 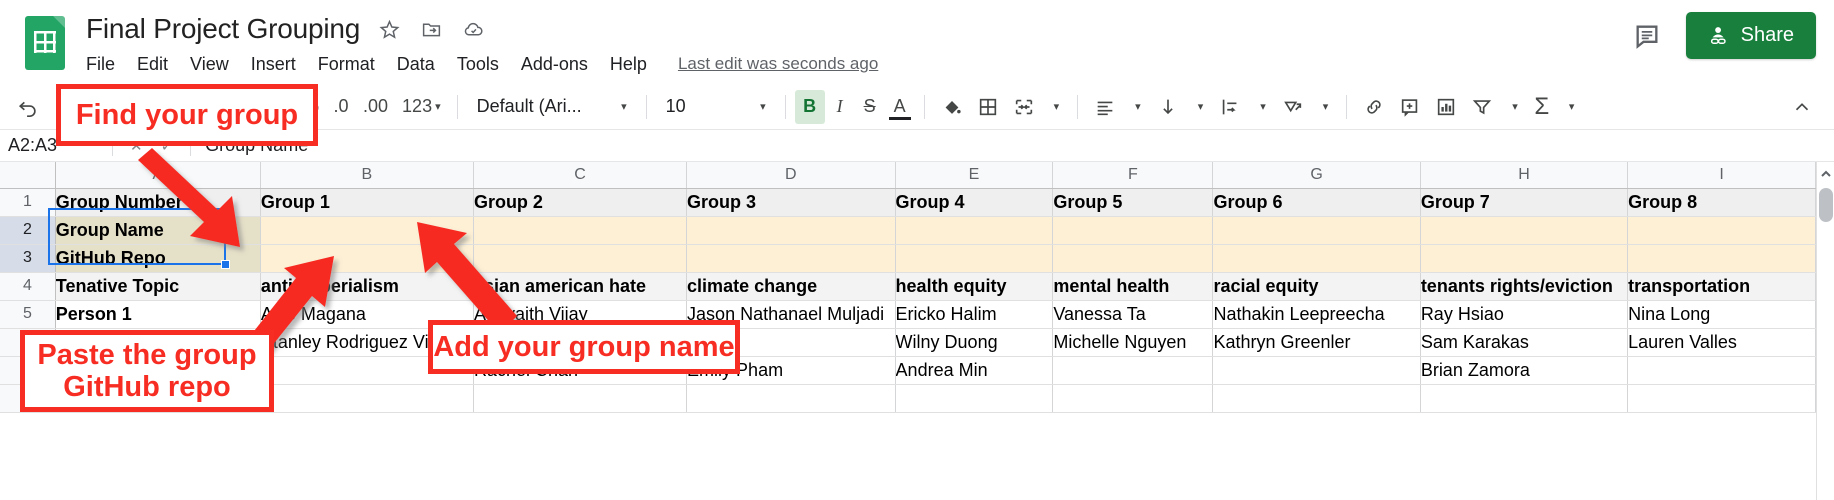 I want to click on cell-b2, so click(x=367, y=230).